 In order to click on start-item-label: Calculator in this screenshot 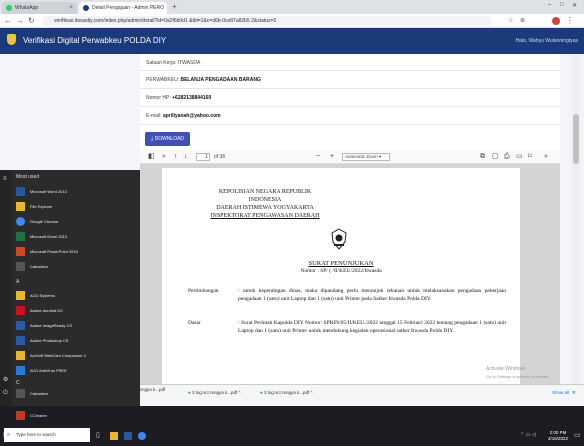, I will do `click(39, 266)`.